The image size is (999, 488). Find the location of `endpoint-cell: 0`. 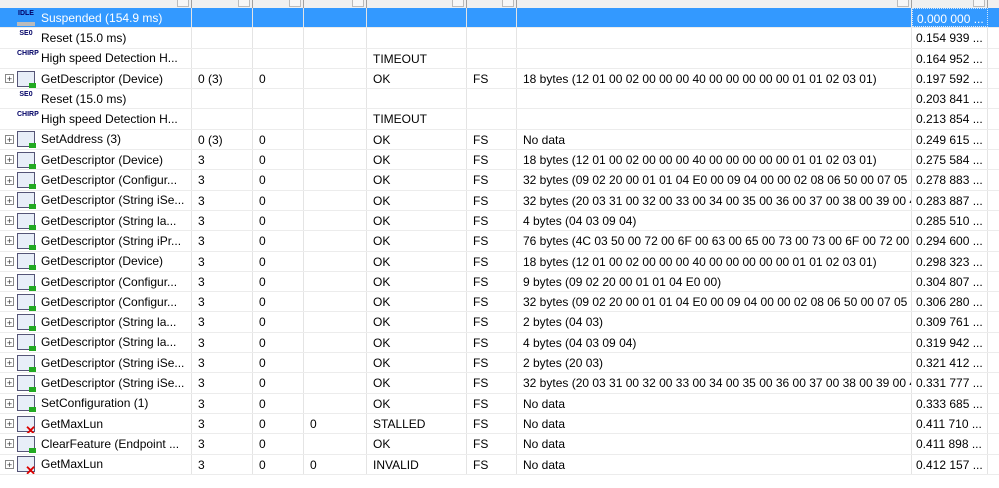

endpoint-cell: 0 is located at coordinates (278, 383).